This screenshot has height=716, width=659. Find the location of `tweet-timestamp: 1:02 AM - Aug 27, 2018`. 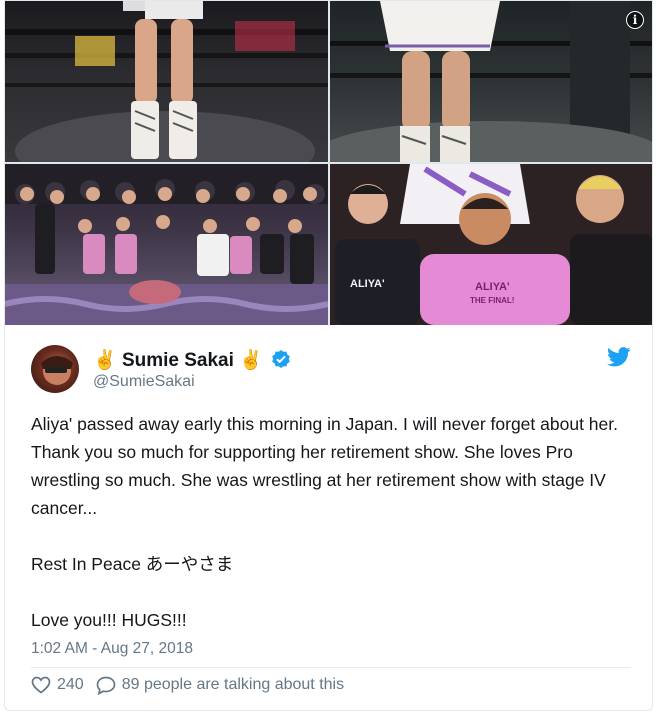

tweet-timestamp: 1:02 AM - Aug 27, 2018 is located at coordinates (112, 649).